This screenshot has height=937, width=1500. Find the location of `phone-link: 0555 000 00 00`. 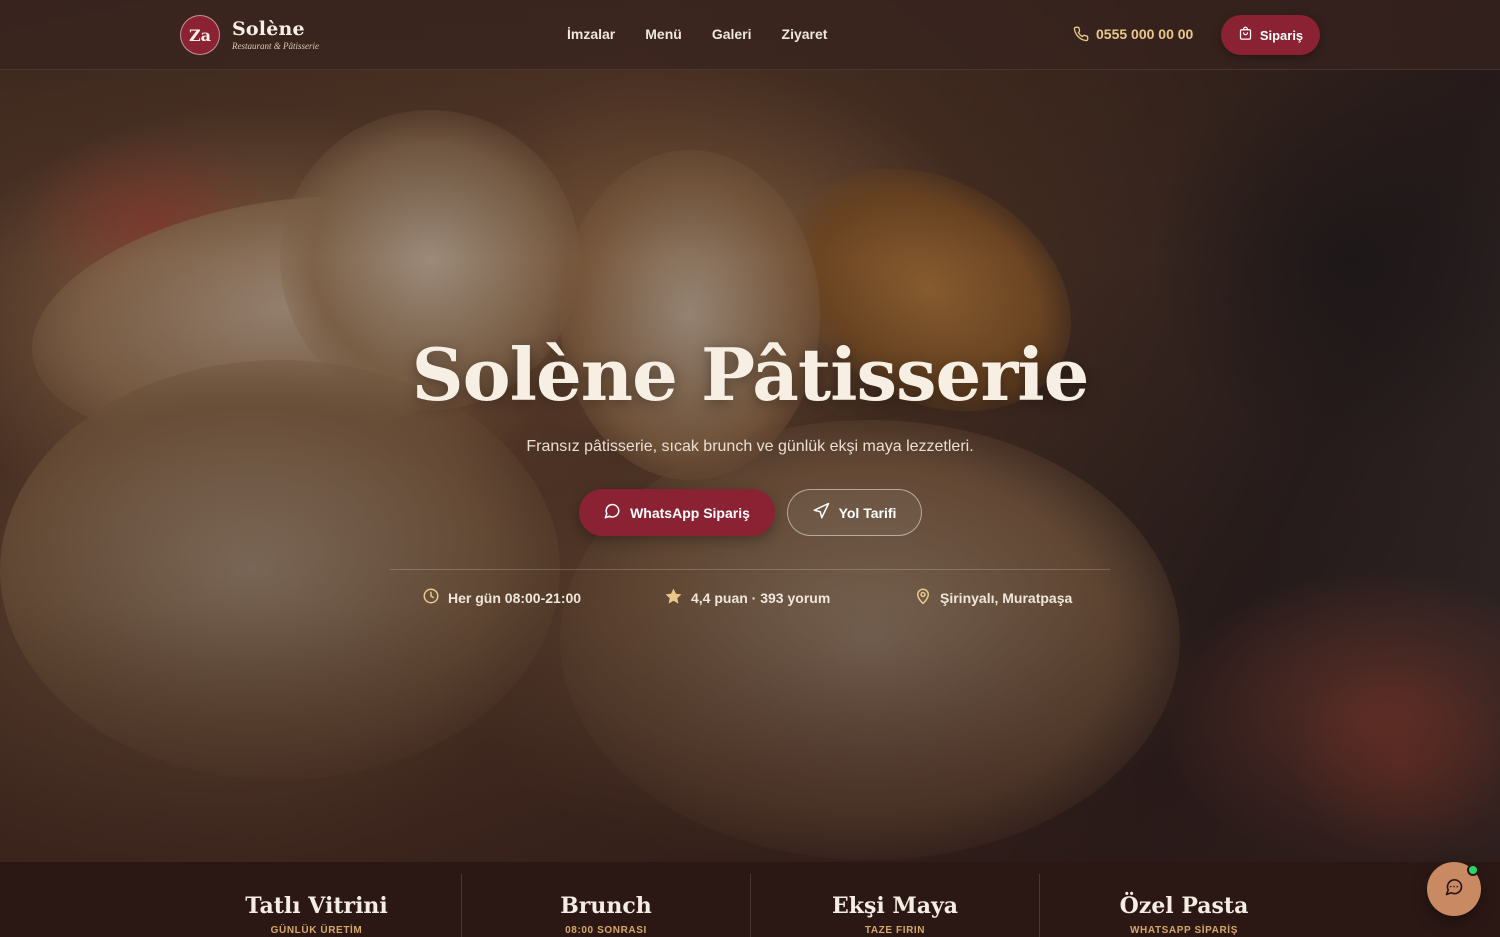

phone-link: 0555 000 00 00 is located at coordinates (1133, 34).